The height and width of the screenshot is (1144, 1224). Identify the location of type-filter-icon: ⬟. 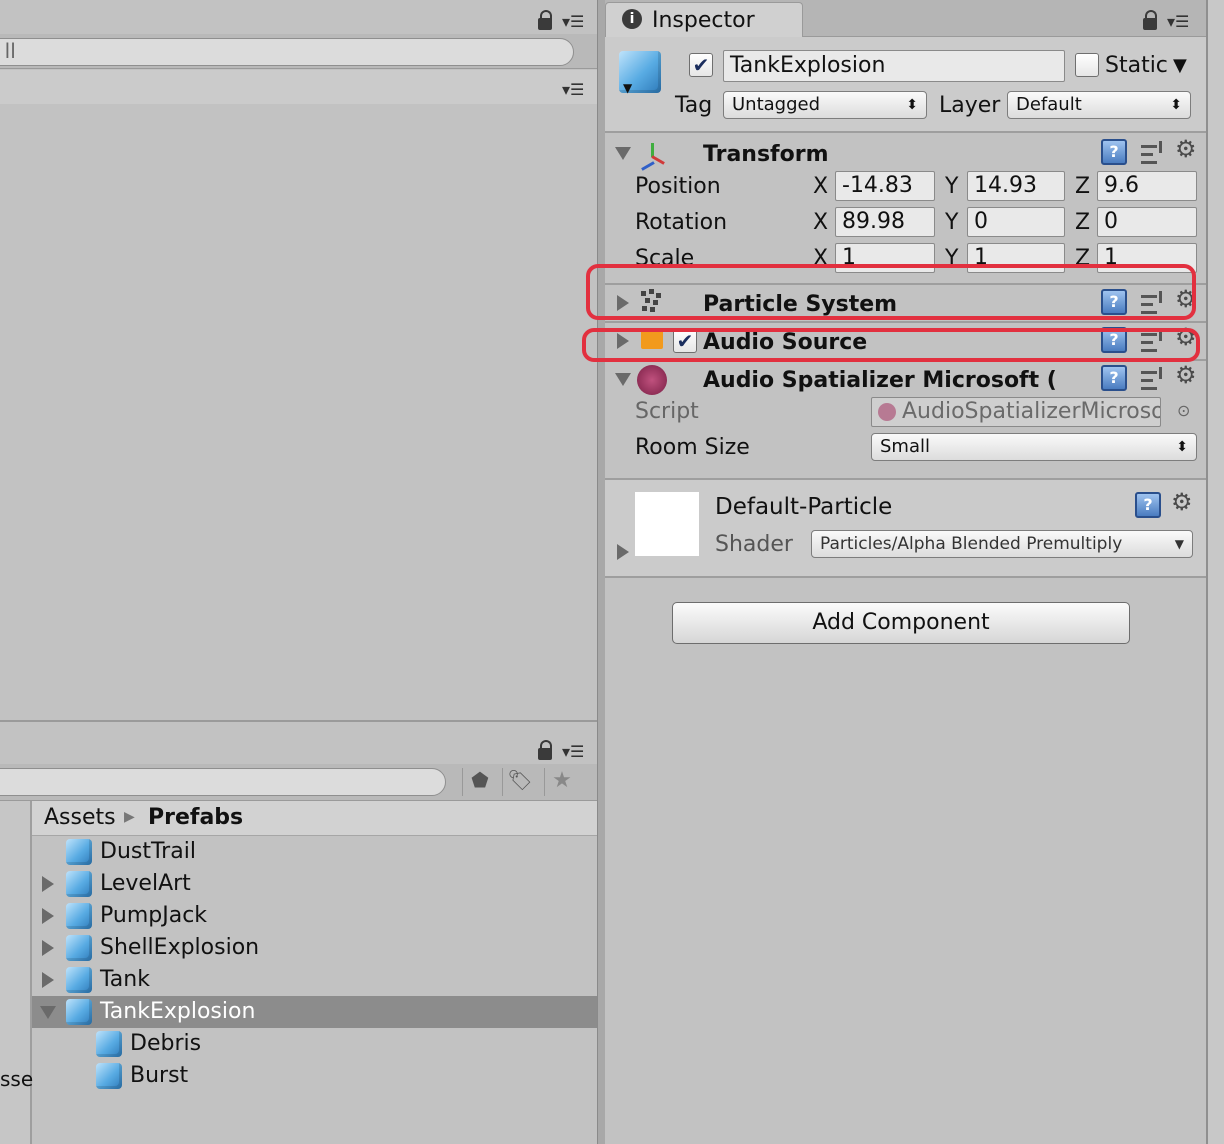
(479, 782).